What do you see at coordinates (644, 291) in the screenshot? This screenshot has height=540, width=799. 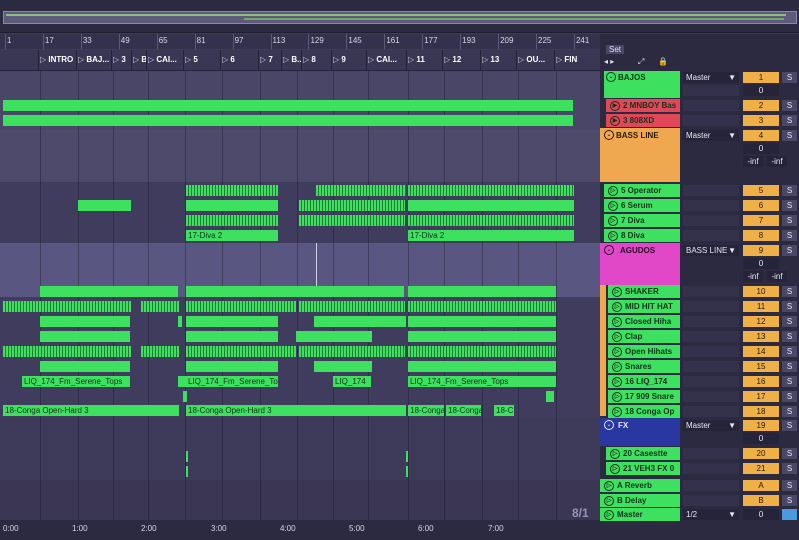 I see `track-header-shaker: ▷ SHAKER` at bounding box center [644, 291].